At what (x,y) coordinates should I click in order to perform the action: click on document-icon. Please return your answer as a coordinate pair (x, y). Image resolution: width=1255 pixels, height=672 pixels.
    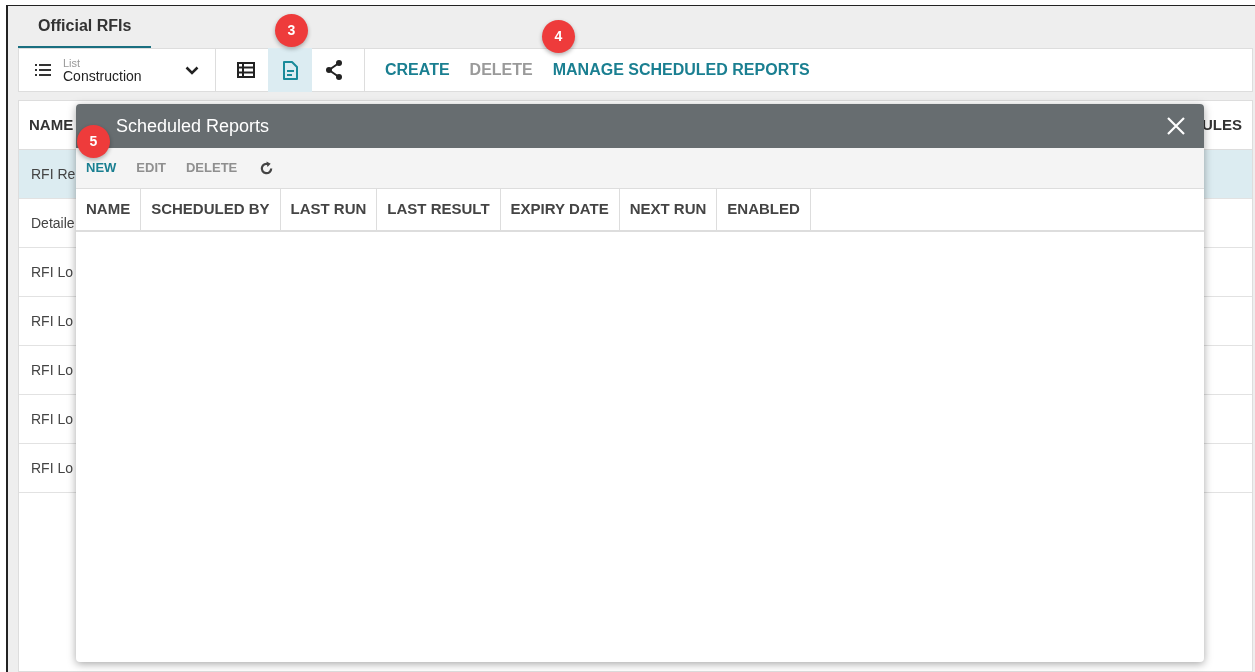
    Looking at the image, I should click on (290, 70).